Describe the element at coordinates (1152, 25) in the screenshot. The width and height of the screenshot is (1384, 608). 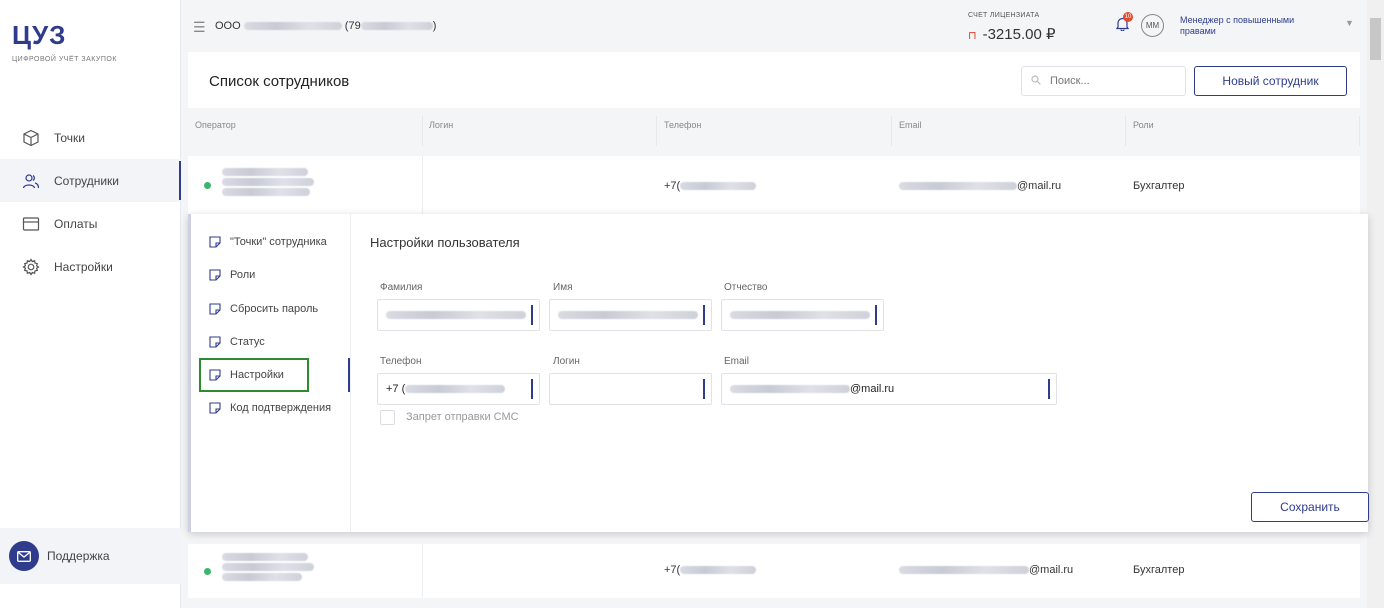
I see `avatar: ММ` at that location.